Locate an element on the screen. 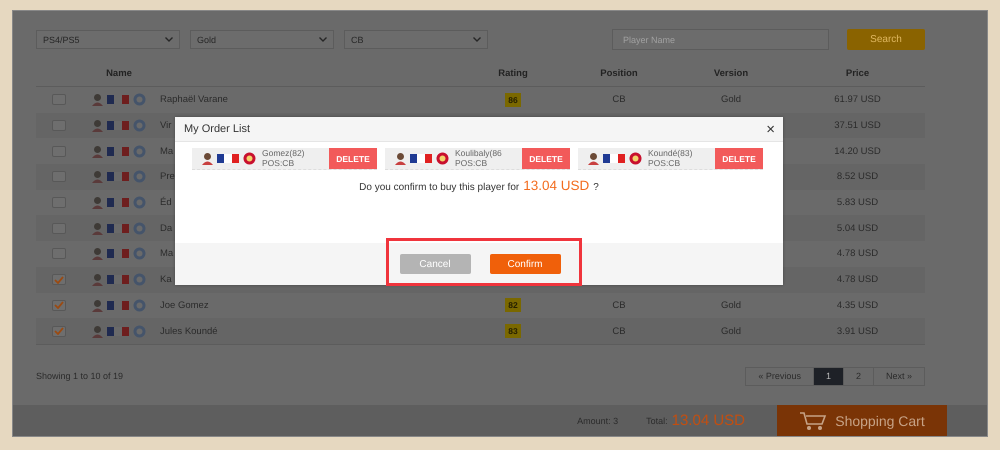 This screenshot has width=1000, height=450. price-cell-text: 61.97 USD is located at coordinates (857, 100).